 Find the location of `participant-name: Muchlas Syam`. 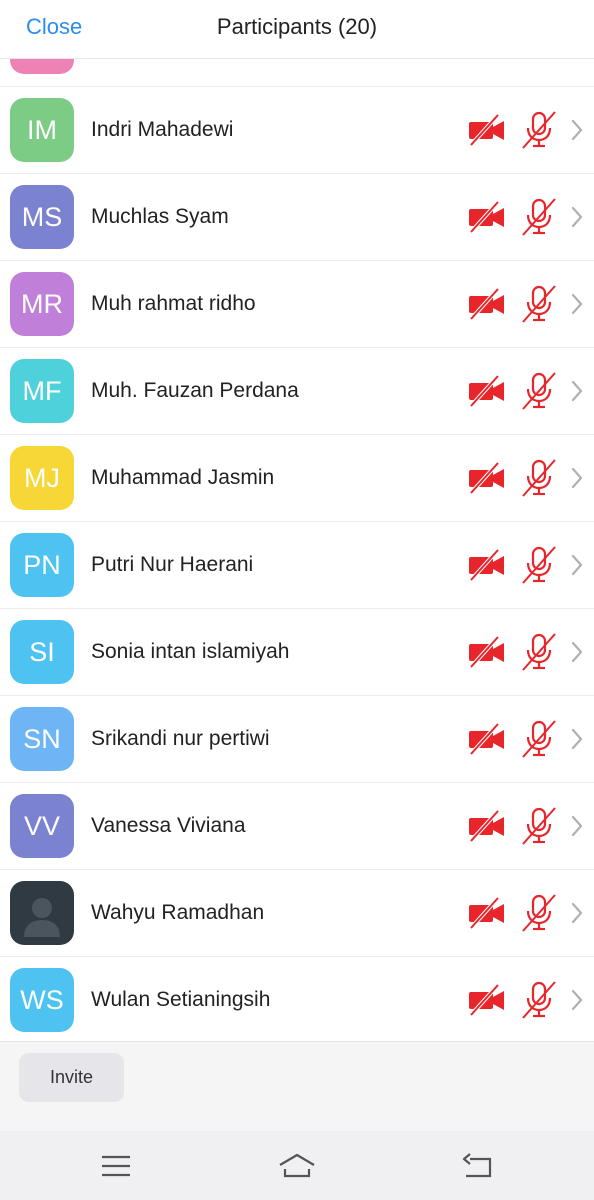

participant-name: Muchlas Syam is located at coordinates (160, 216).